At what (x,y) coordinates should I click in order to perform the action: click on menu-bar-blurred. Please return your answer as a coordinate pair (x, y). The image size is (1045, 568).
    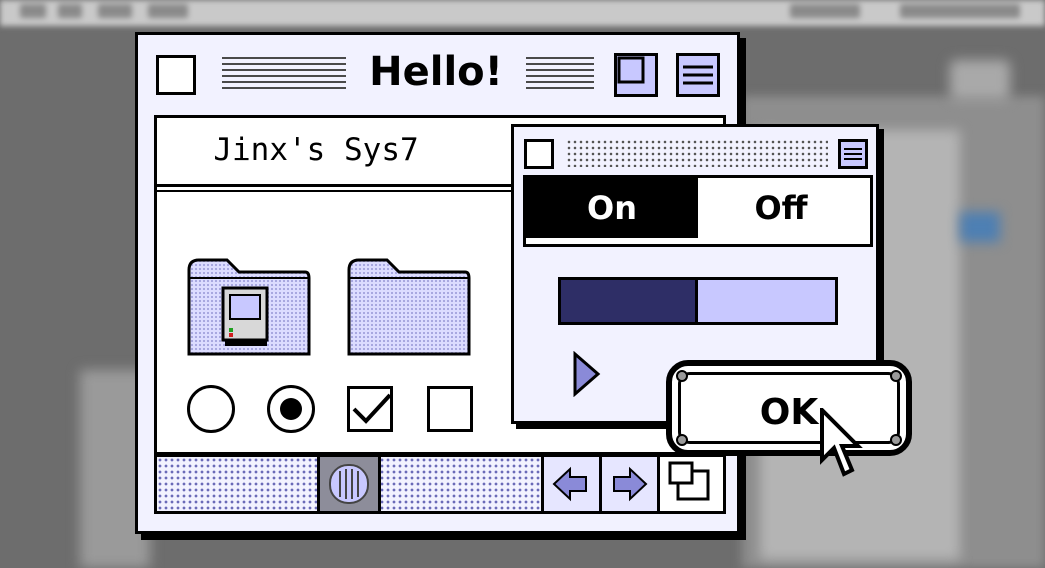
    Looking at the image, I should click on (522, 13).